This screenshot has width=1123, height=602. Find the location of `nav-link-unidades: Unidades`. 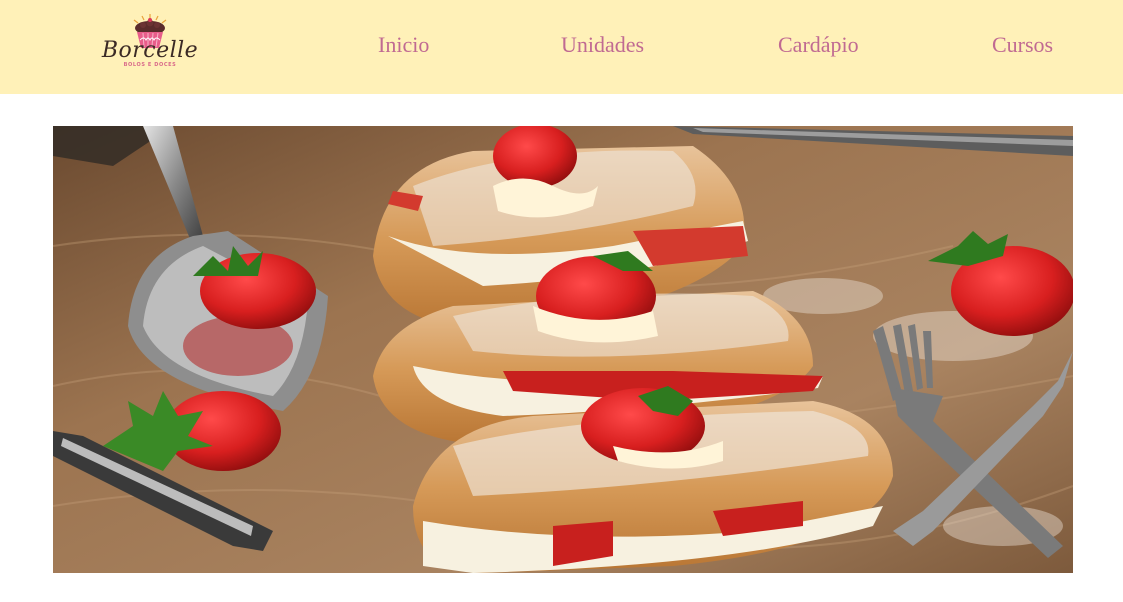

nav-link-unidades: Unidades is located at coordinates (602, 45).